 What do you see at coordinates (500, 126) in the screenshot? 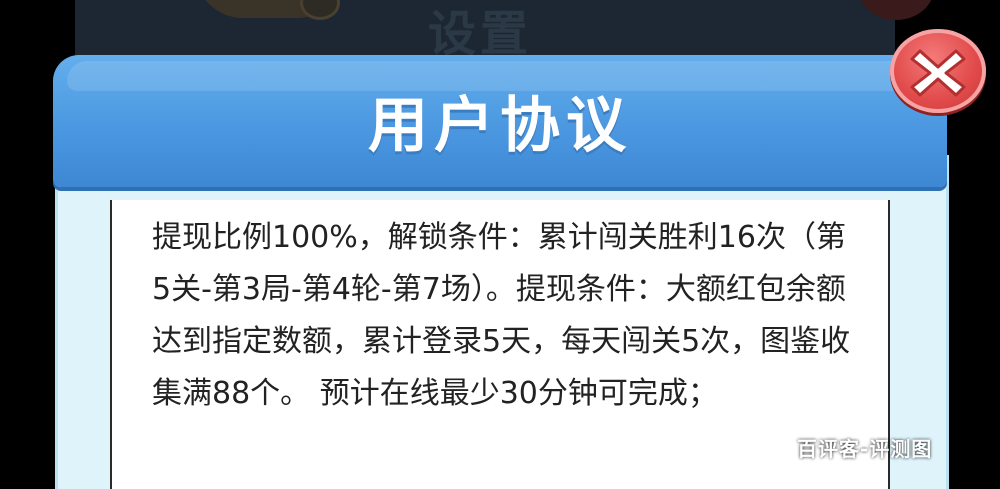
I see `dialog-title: 用户协议` at bounding box center [500, 126].